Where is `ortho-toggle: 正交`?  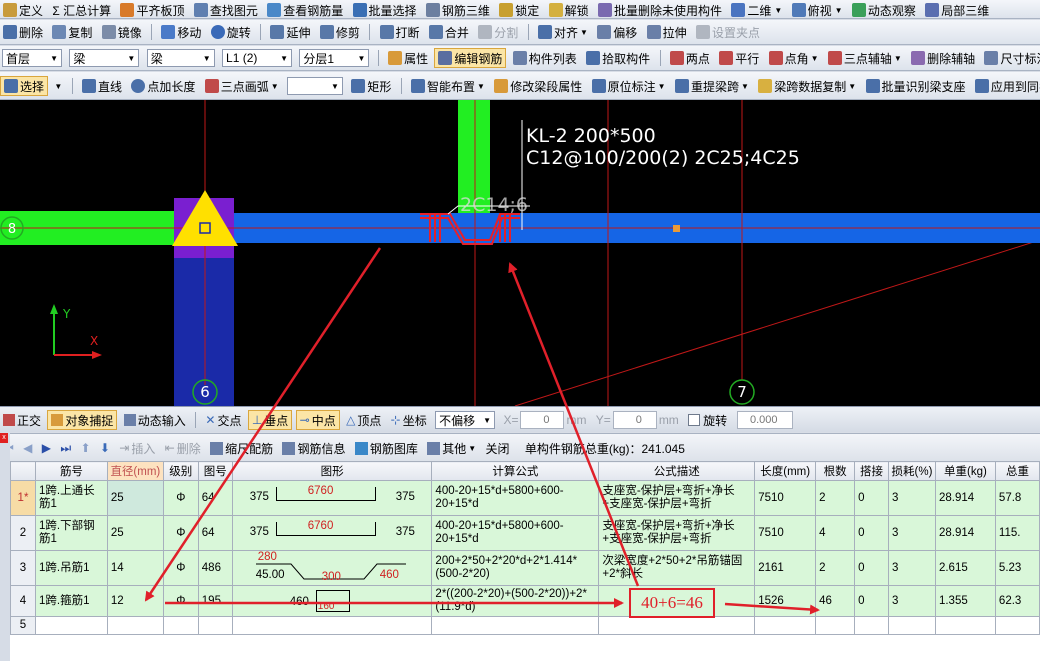
ortho-toggle: 正交 is located at coordinates (22, 420).